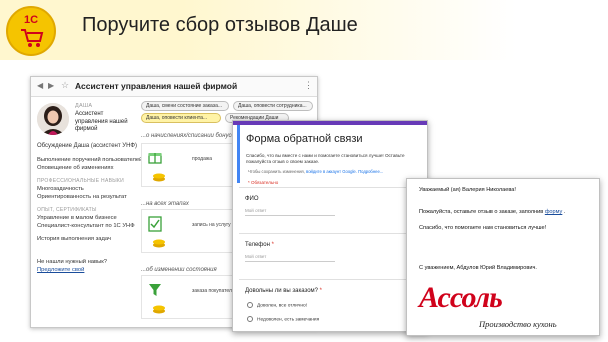 This screenshot has width=608, height=342. I want to click on field-fio: ФИО Мой ответ, so click(331, 209).